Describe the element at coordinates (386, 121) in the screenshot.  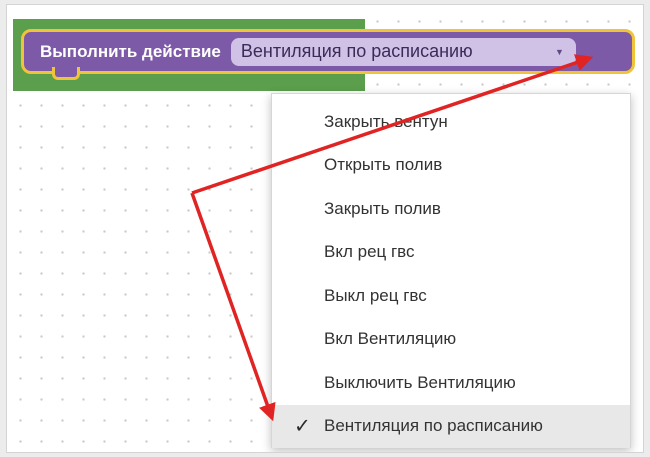
I see `menu-item-label: Закрыть вентун` at that location.